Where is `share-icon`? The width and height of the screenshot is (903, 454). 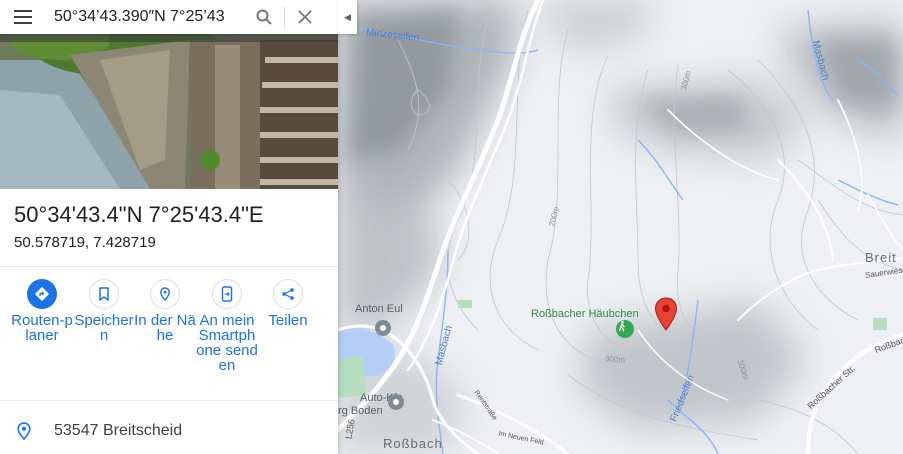 share-icon is located at coordinates (288, 294).